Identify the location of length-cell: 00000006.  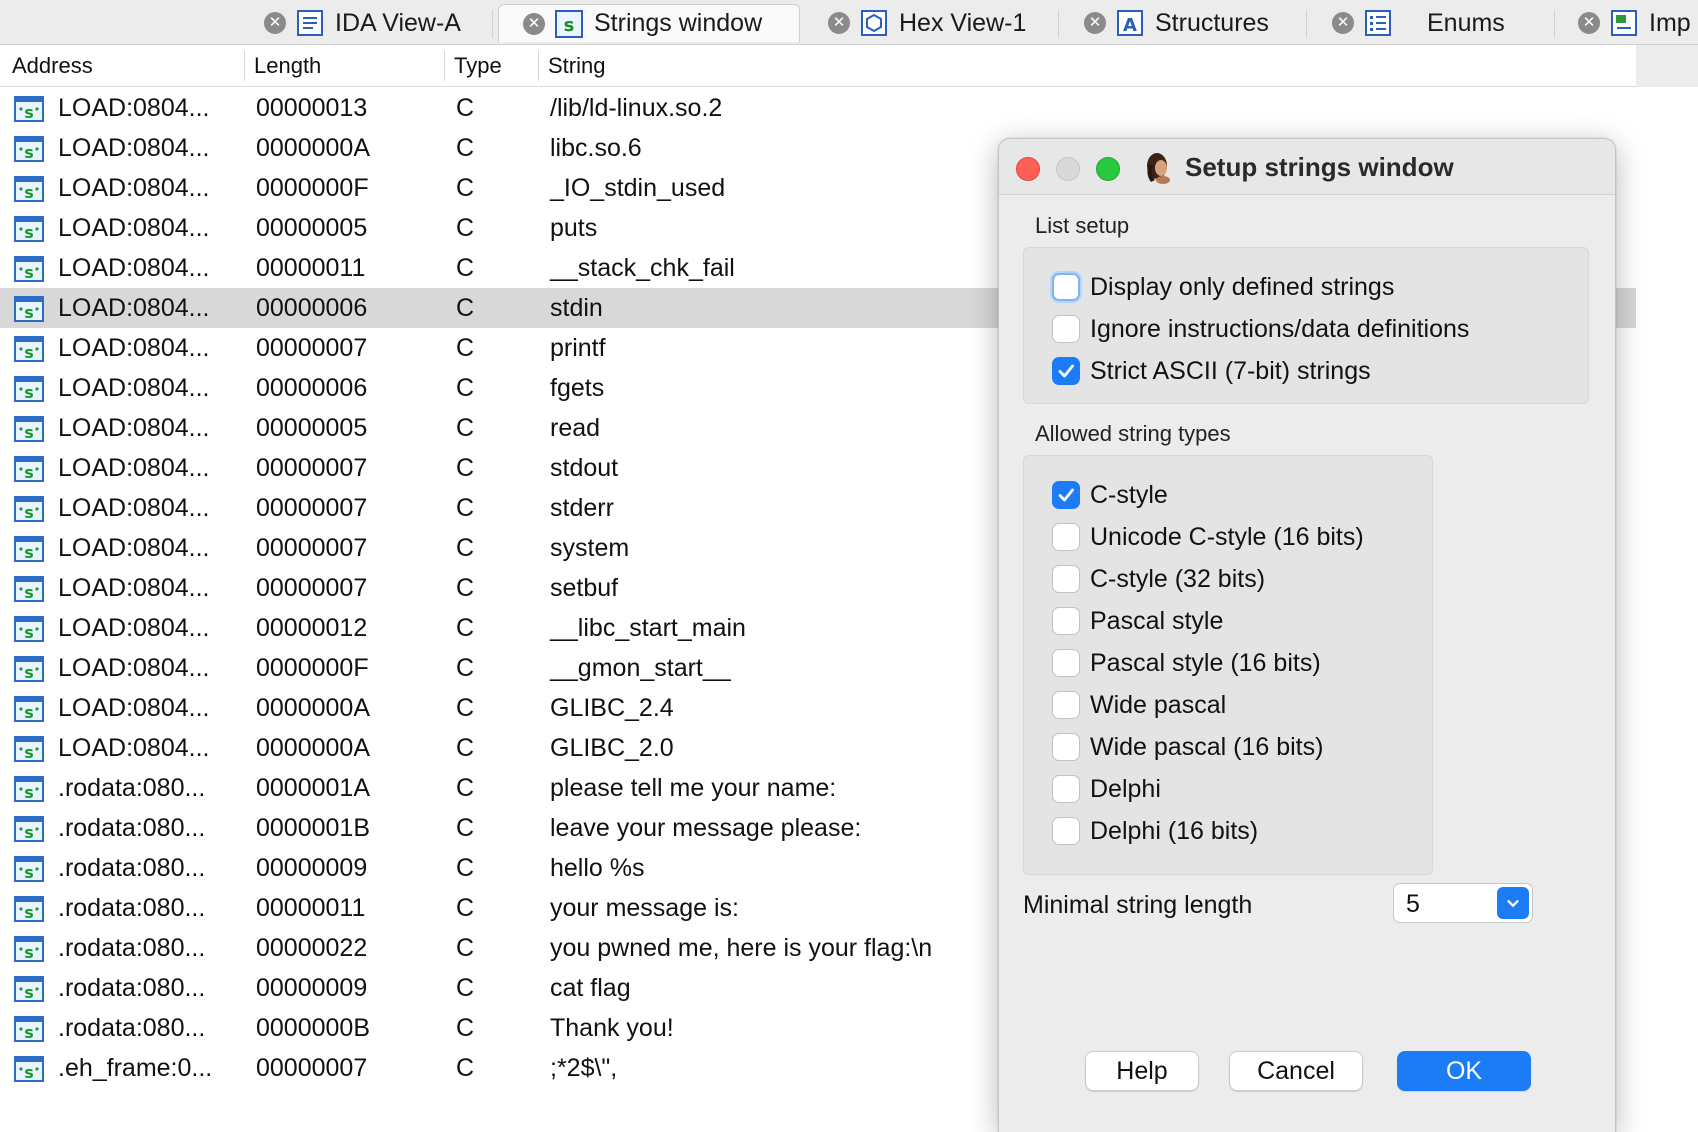
(312, 308).